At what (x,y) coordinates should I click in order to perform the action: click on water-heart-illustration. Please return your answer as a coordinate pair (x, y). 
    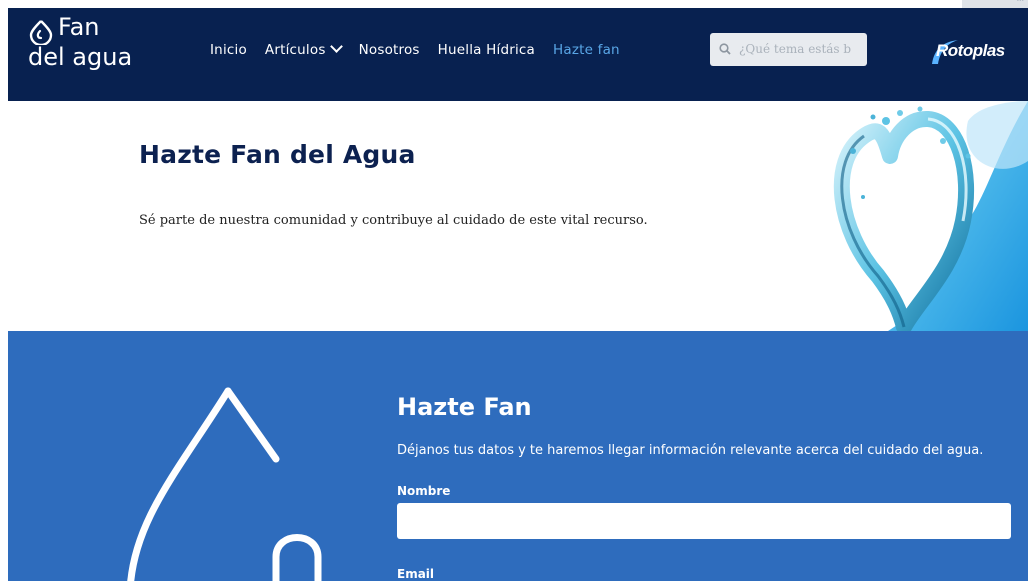
    Looking at the image, I should click on (930, 216).